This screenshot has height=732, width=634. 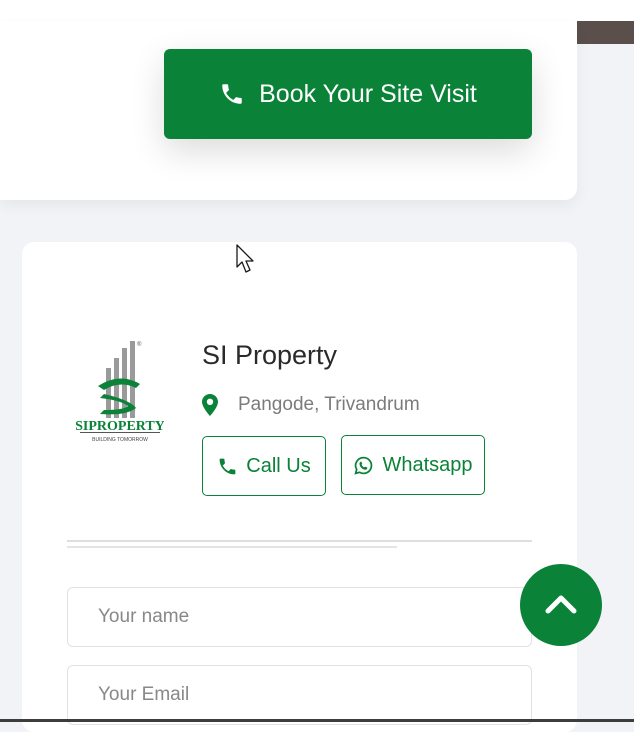 I want to click on chevron-up-icon, so click(x=561, y=604).